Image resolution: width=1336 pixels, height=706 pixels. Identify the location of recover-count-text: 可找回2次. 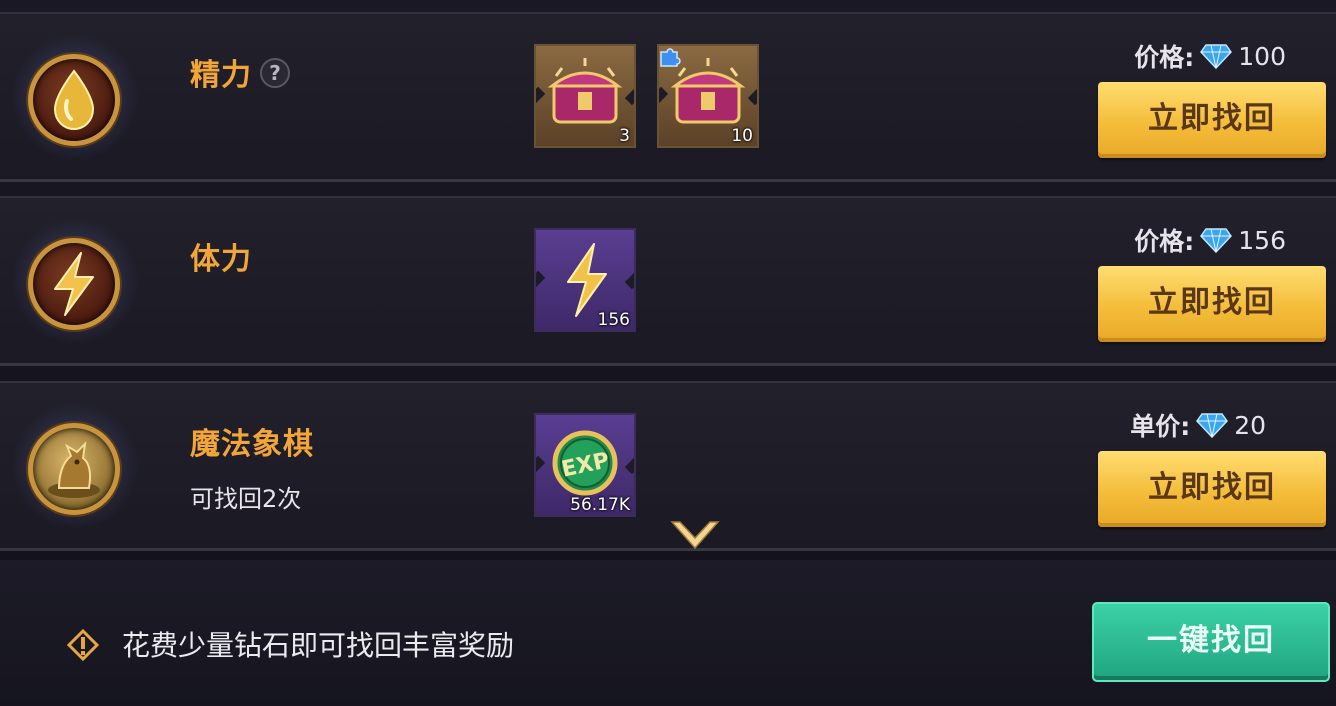
(246, 499).